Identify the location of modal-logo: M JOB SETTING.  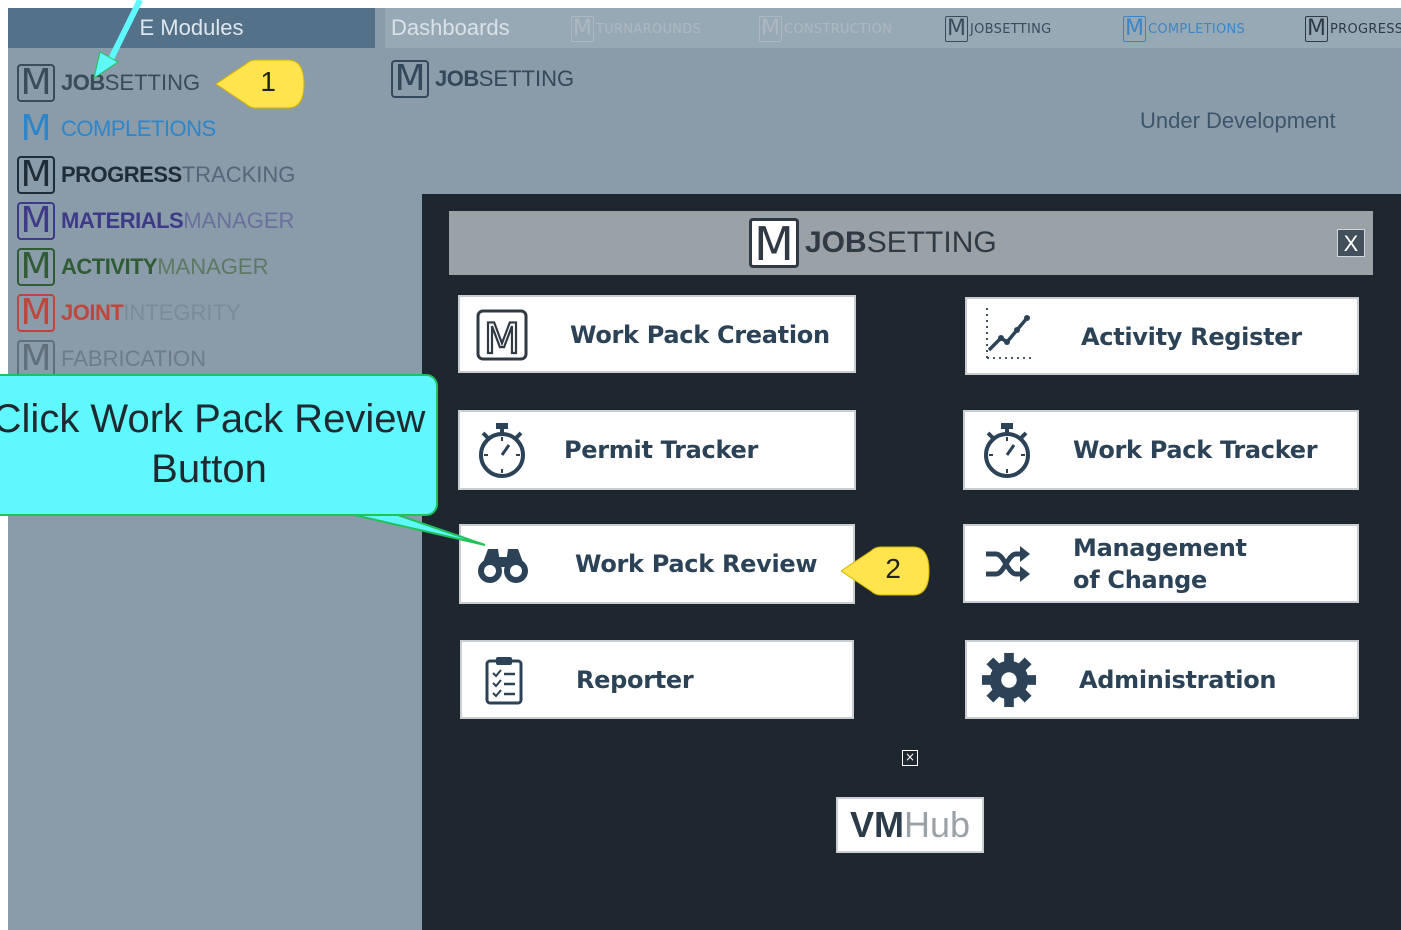
(873, 243).